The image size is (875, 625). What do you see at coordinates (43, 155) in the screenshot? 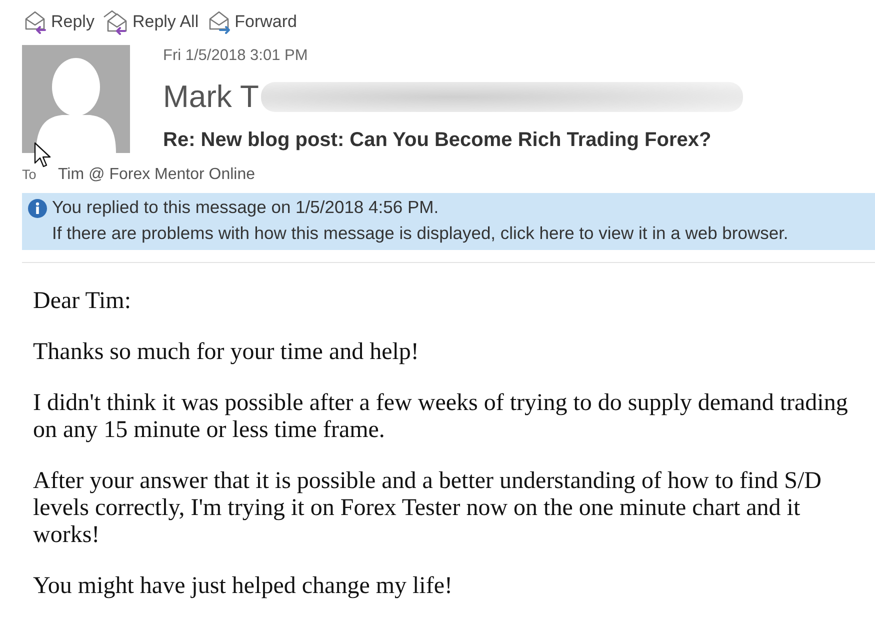
I see `mouse-pointer-icon` at bounding box center [43, 155].